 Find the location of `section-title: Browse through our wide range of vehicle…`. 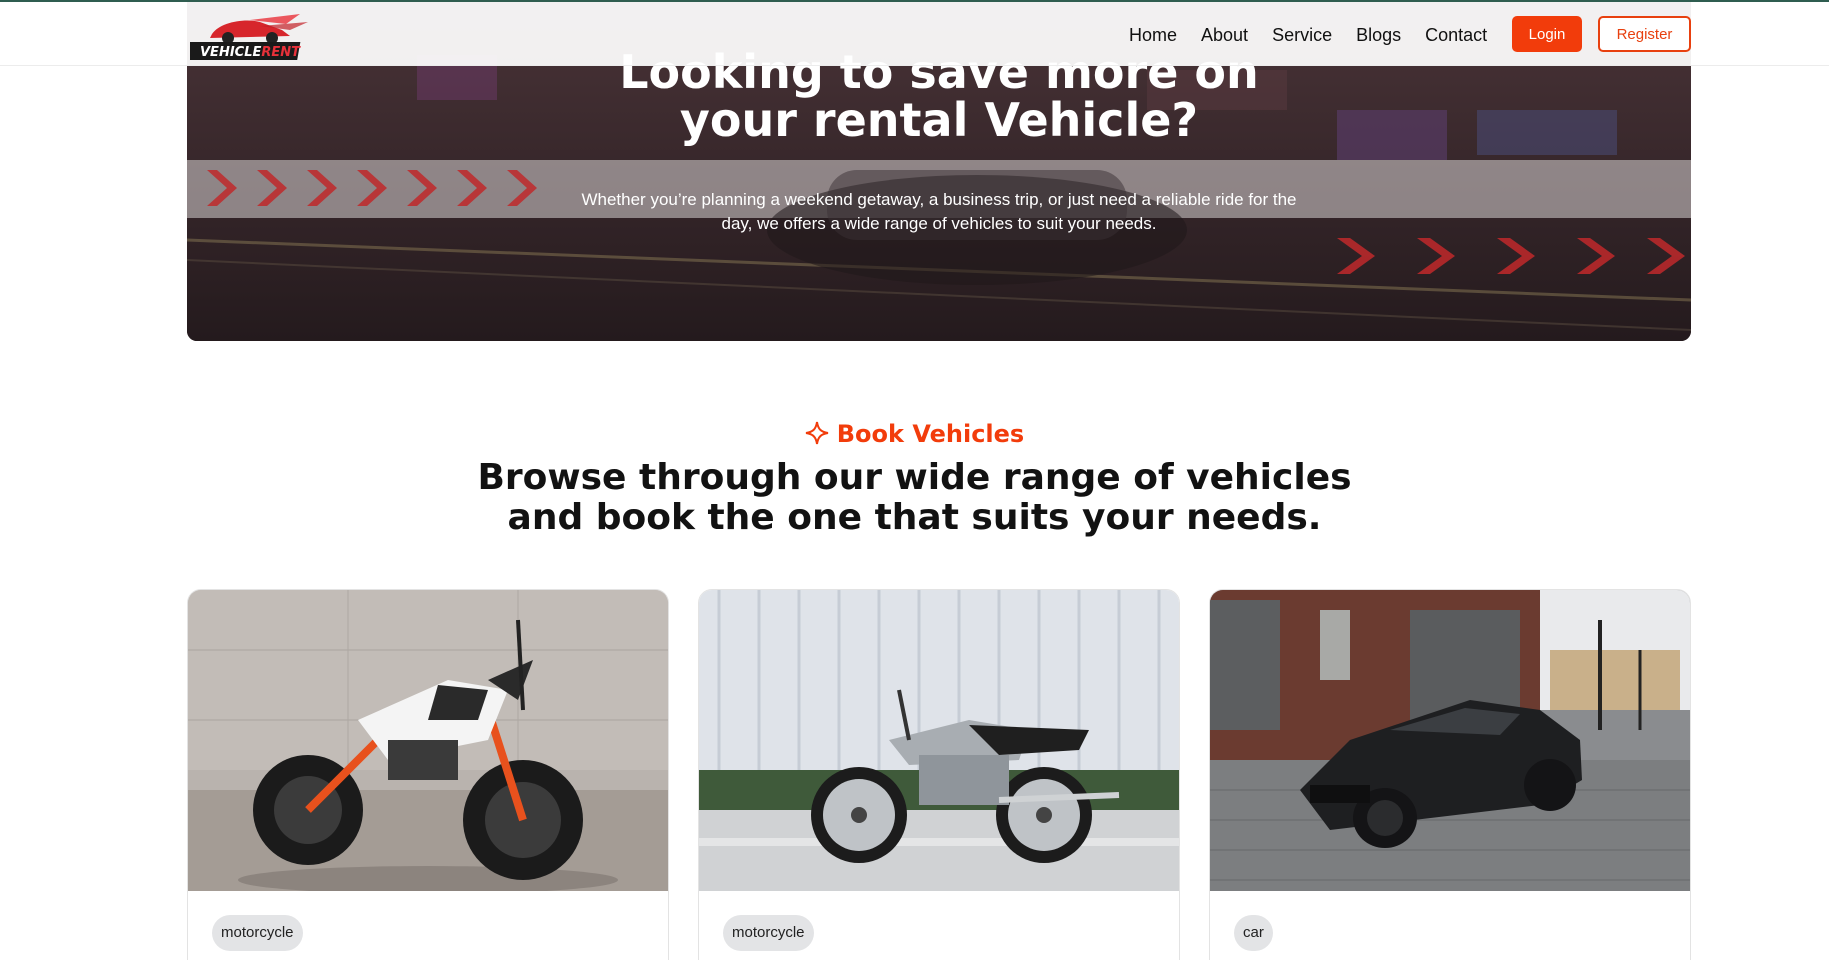

section-title: Browse through our wide range of vehicle… is located at coordinates (914, 498).